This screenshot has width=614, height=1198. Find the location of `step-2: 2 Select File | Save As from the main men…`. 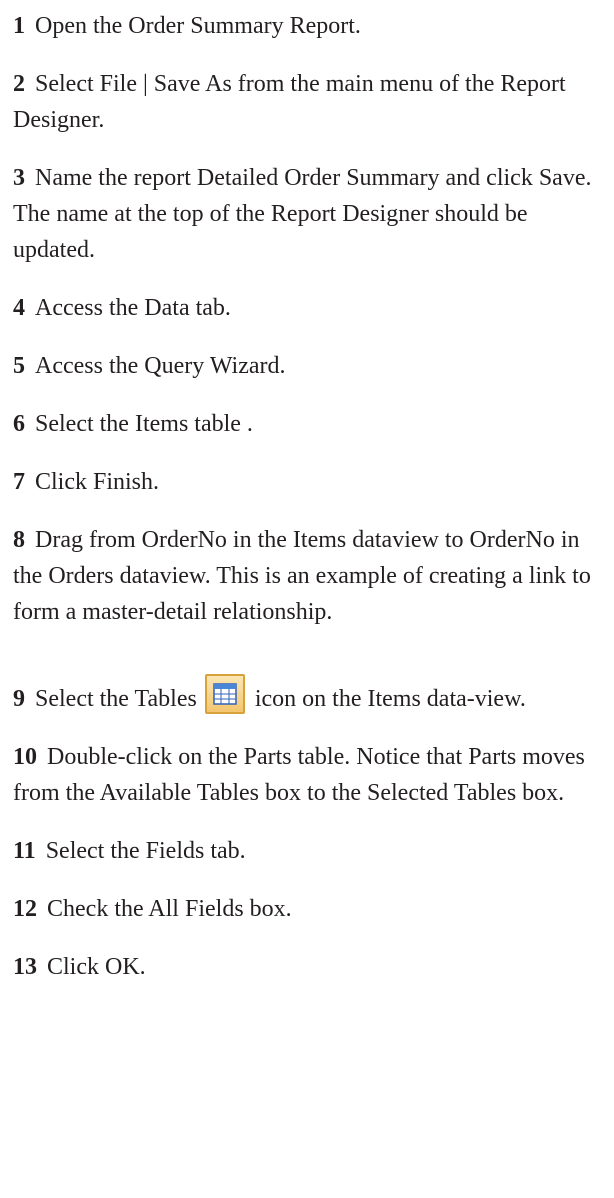

step-2: 2 Select File | Save As from the main men… is located at coordinates (305, 102).